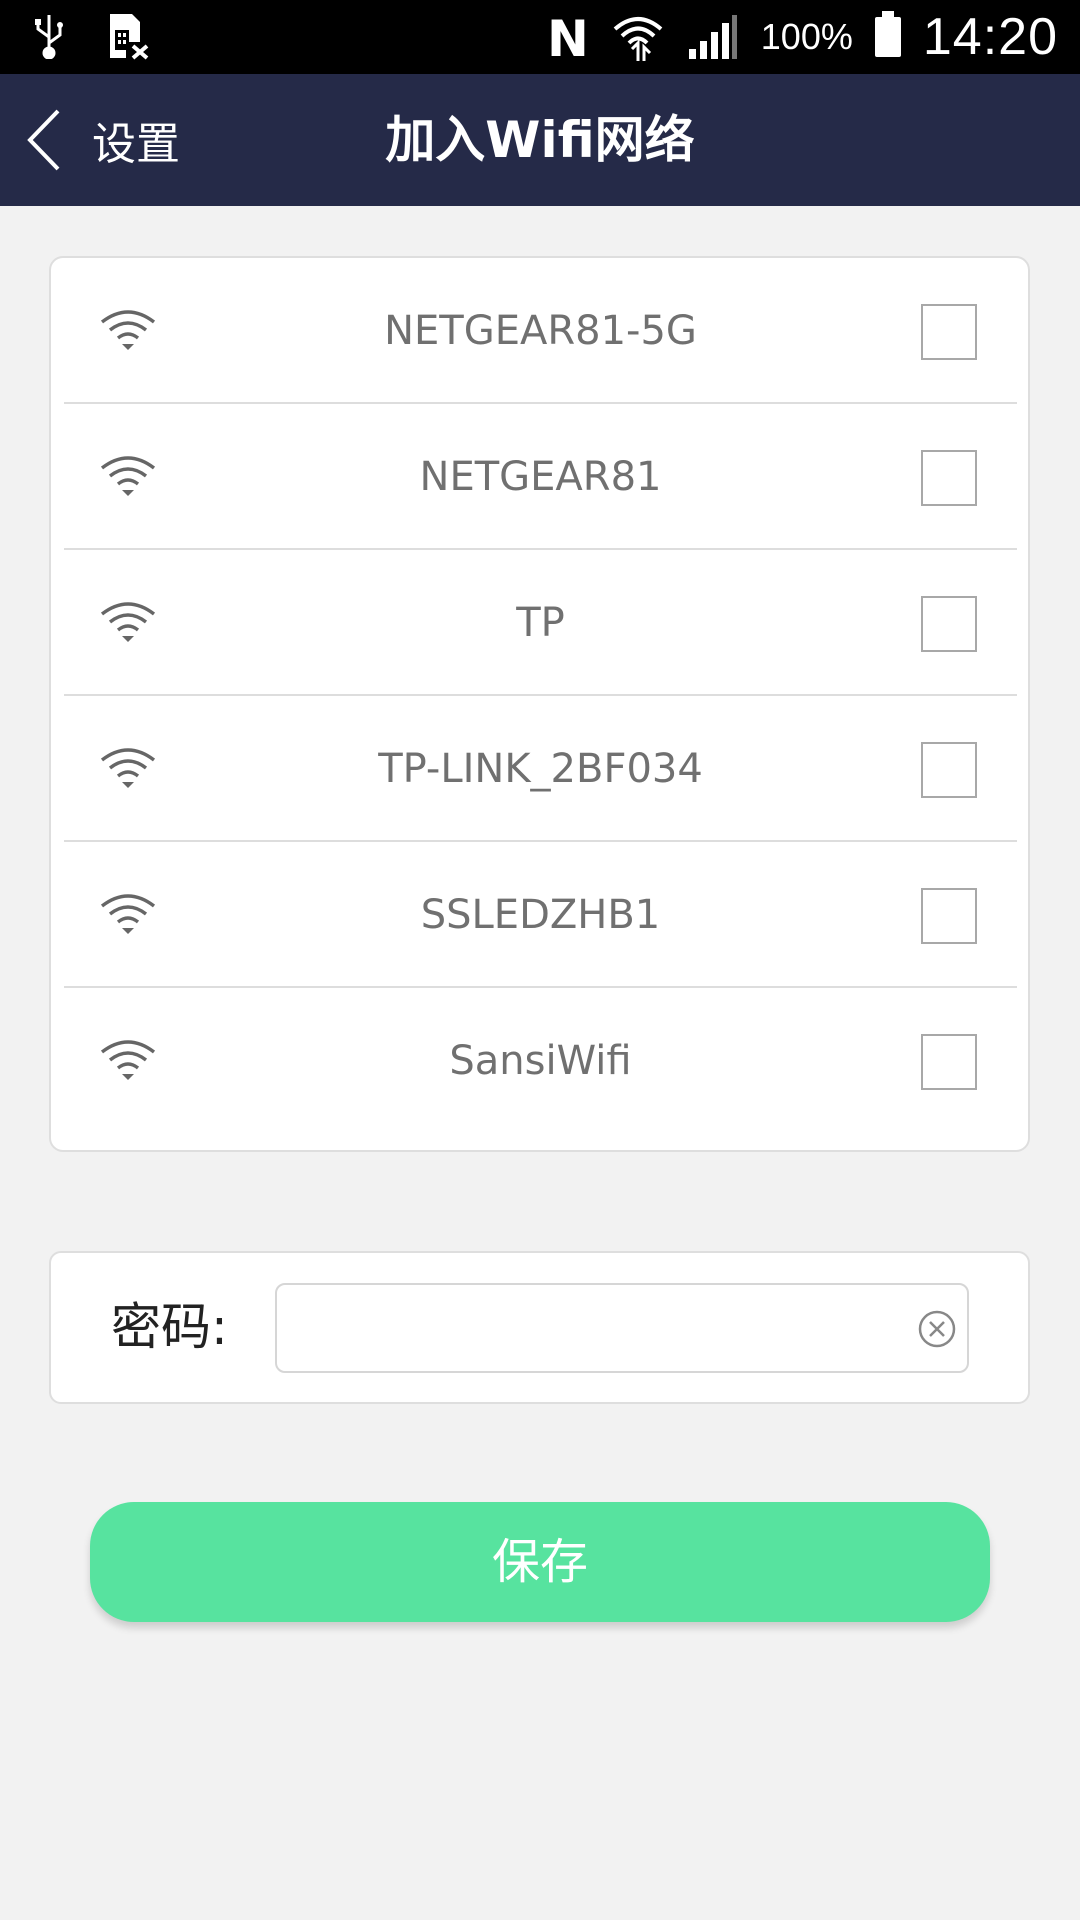 The height and width of the screenshot is (1920, 1080). I want to click on chevron-left-icon, so click(43, 140).